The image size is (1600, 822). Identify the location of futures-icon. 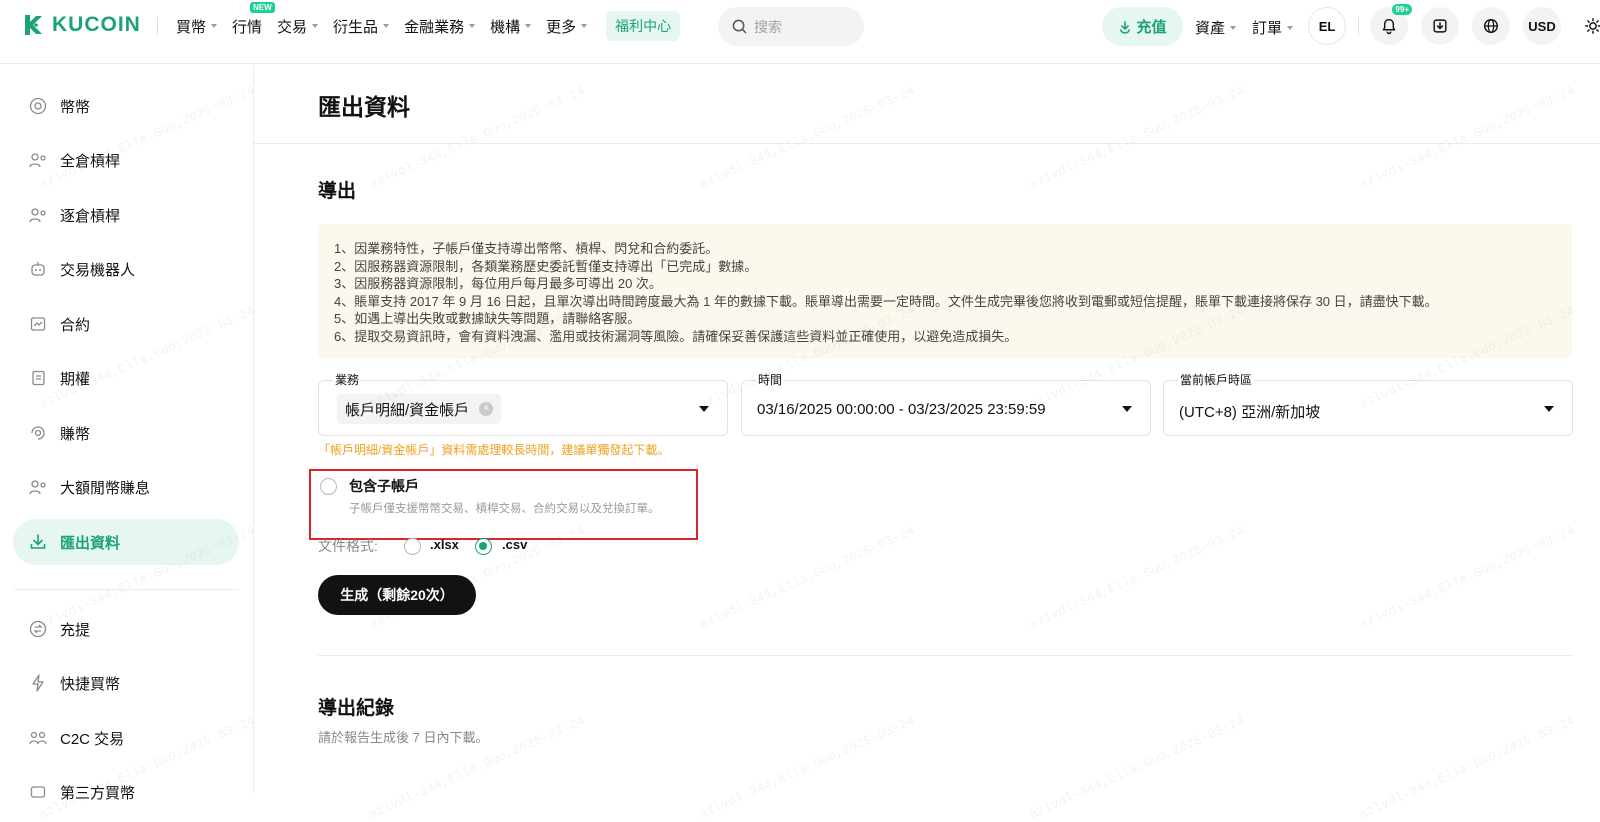
(38, 324).